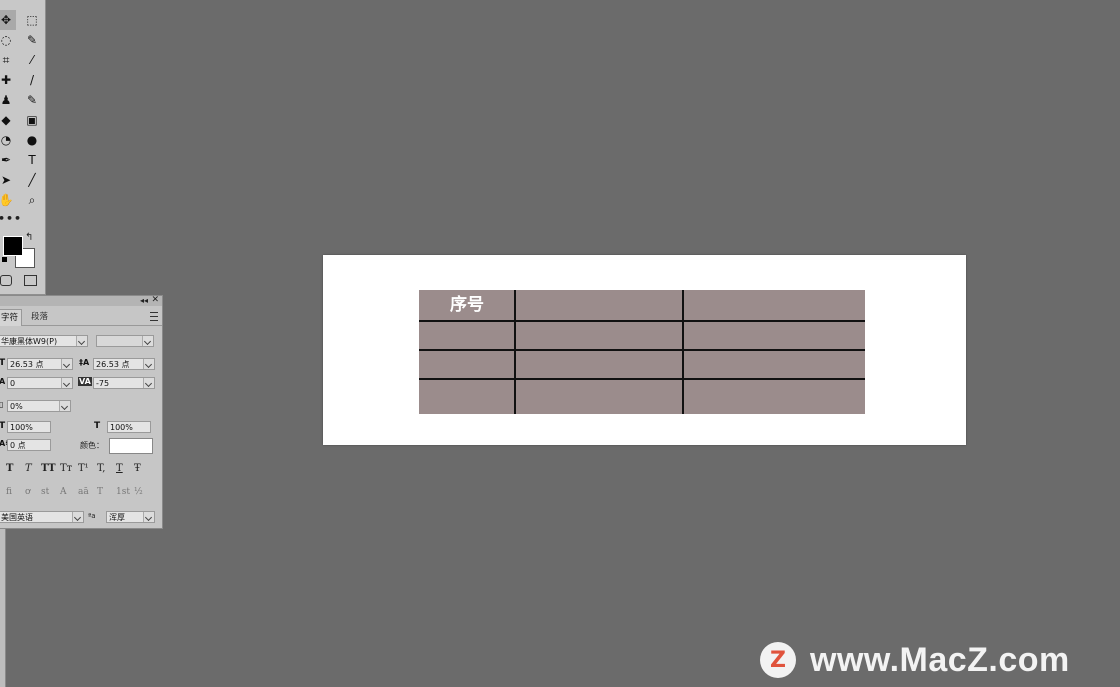 The width and height of the screenshot is (1120, 687). What do you see at coordinates (6, 261) in the screenshot?
I see `default-colors-icon` at bounding box center [6, 261].